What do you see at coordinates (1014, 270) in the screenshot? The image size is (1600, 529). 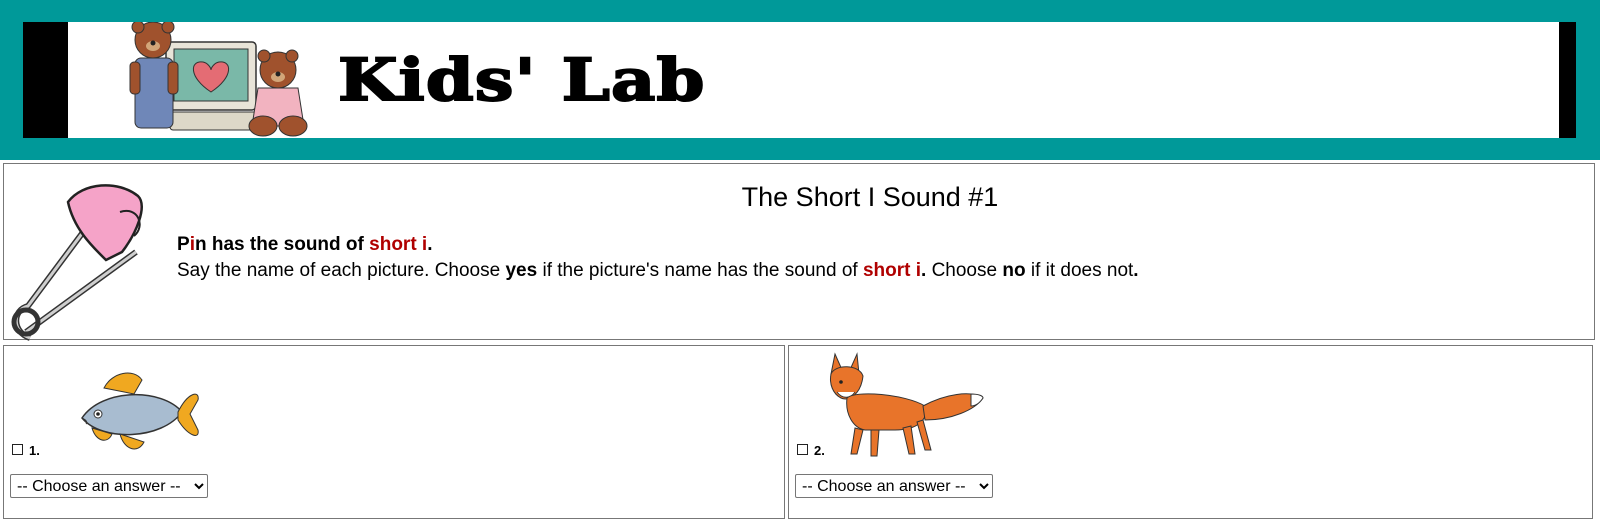 I see `instructions-no: no` at bounding box center [1014, 270].